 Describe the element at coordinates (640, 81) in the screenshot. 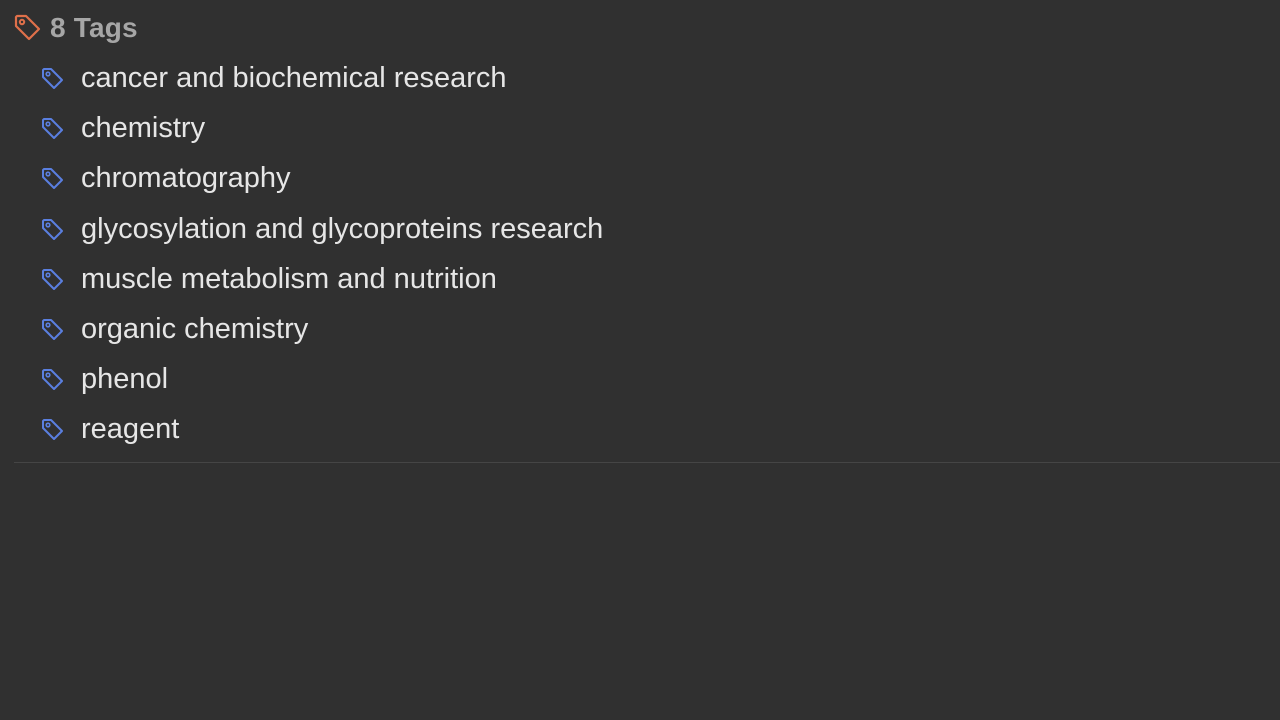

I see `tag-item: cancer and biochemical research` at that location.